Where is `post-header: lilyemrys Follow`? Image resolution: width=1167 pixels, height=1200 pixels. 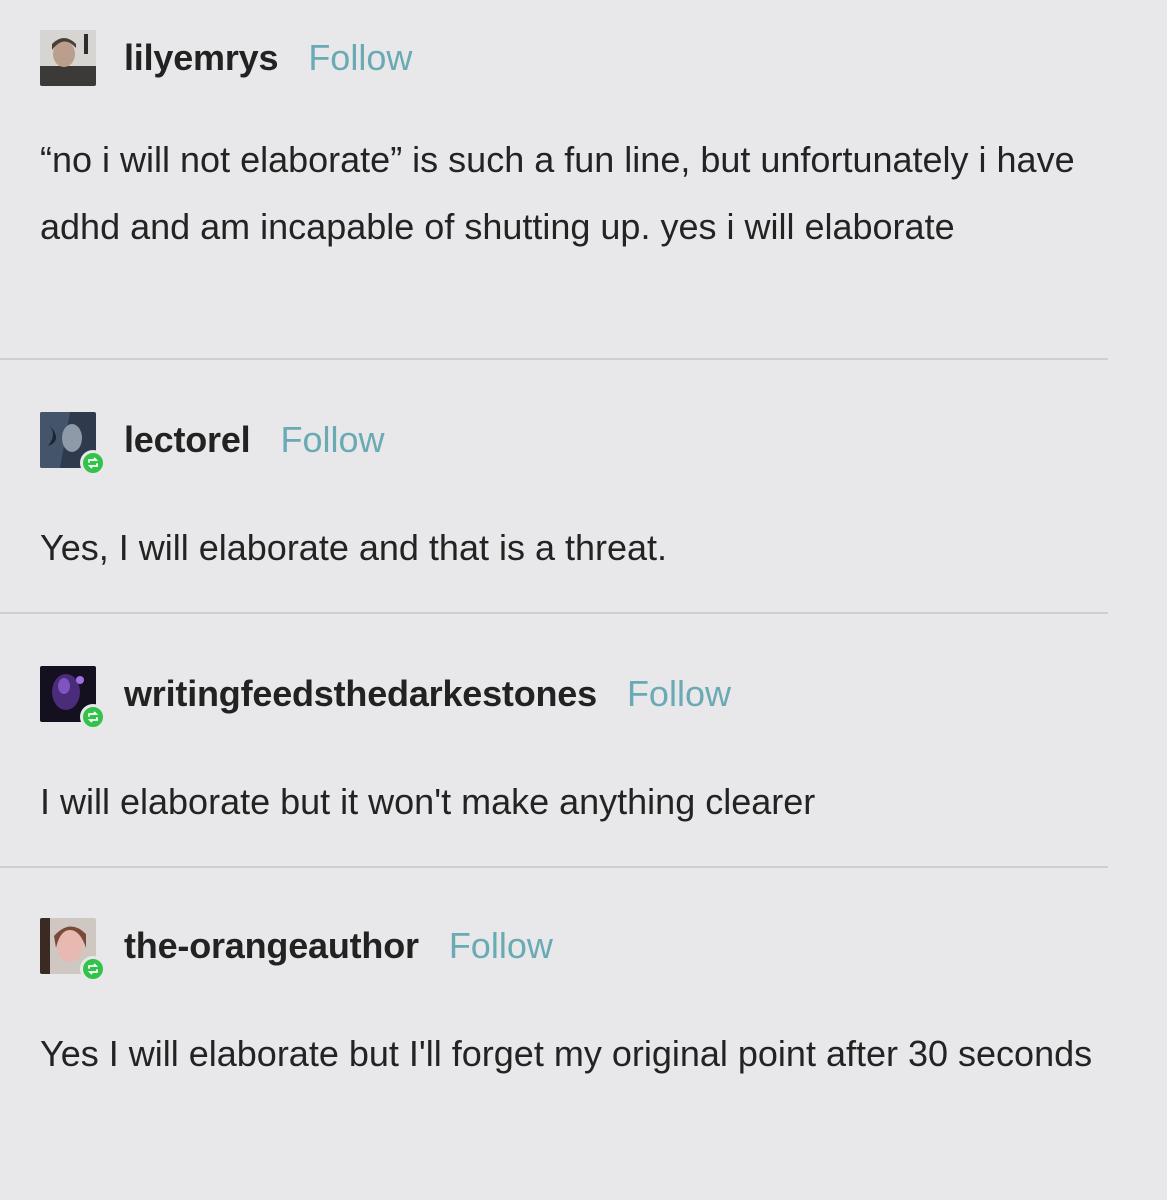 post-header: lilyemrys Follow is located at coordinates (226, 58).